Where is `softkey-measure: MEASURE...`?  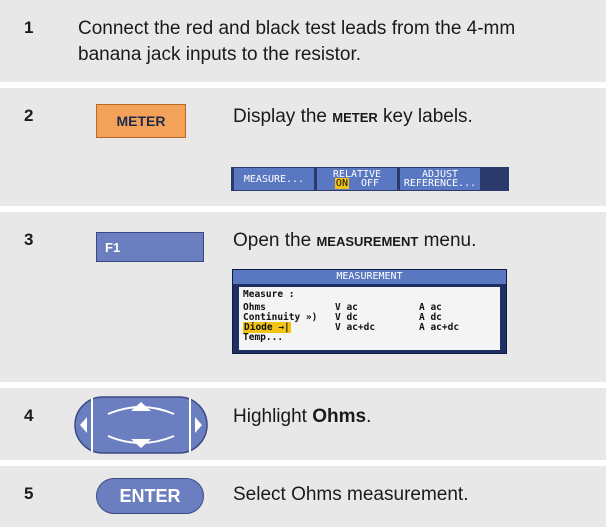 softkey-measure: MEASURE... is located at coordinates (274, 179).